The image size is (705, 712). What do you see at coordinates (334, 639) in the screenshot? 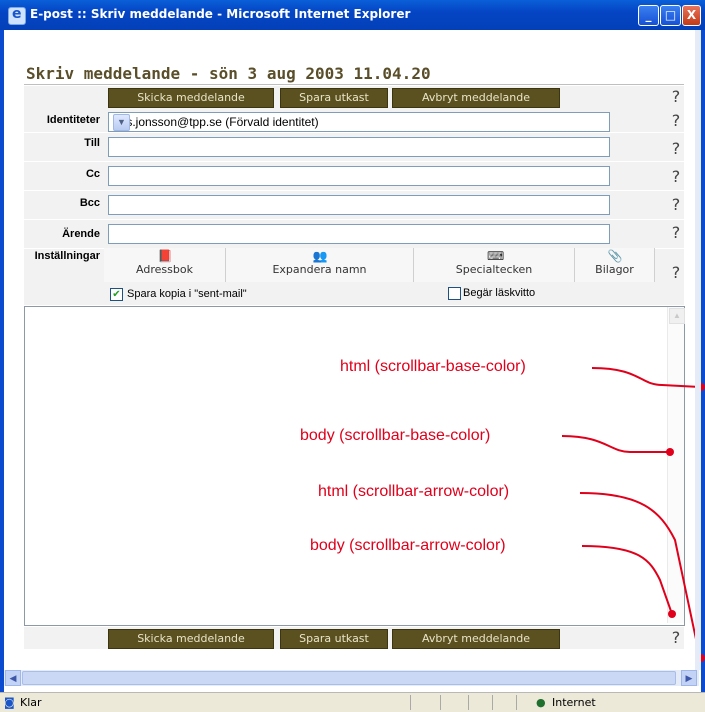
I see `save-draft-button-bottom: Spara utkast` at bounding box center [334, 639].